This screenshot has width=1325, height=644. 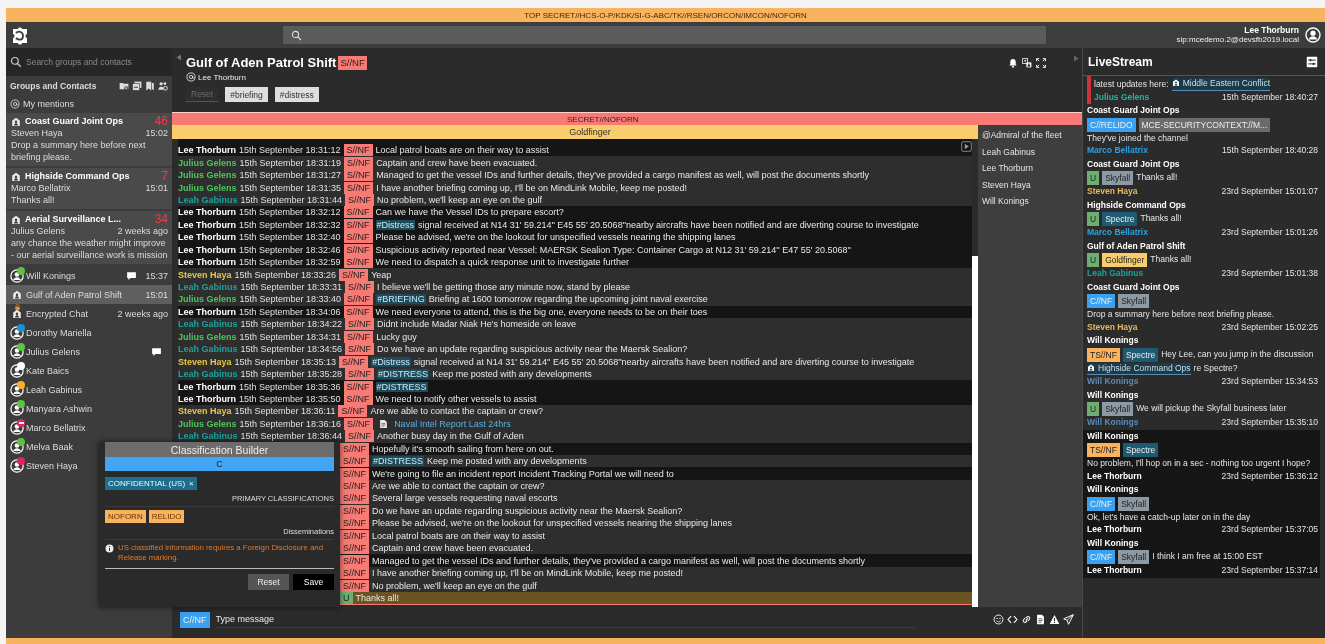 I want to click on channel-name: Will Konings, so click(x=1113, y=543).